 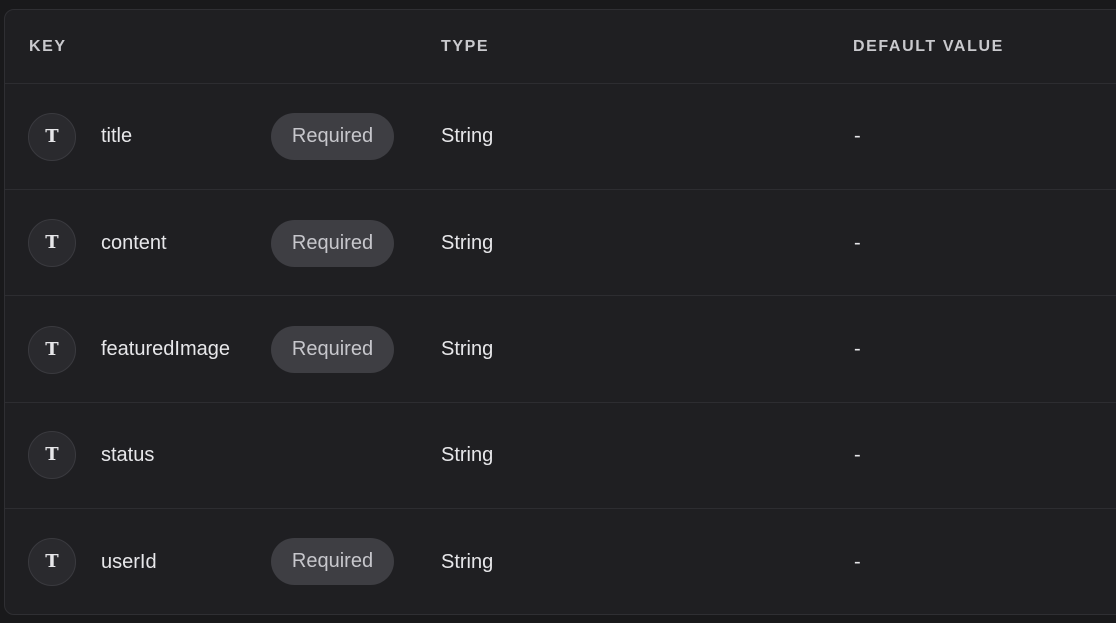 I want to click on column-header-default-value: DEFAULT VALUE, so click(x=928, y=46).